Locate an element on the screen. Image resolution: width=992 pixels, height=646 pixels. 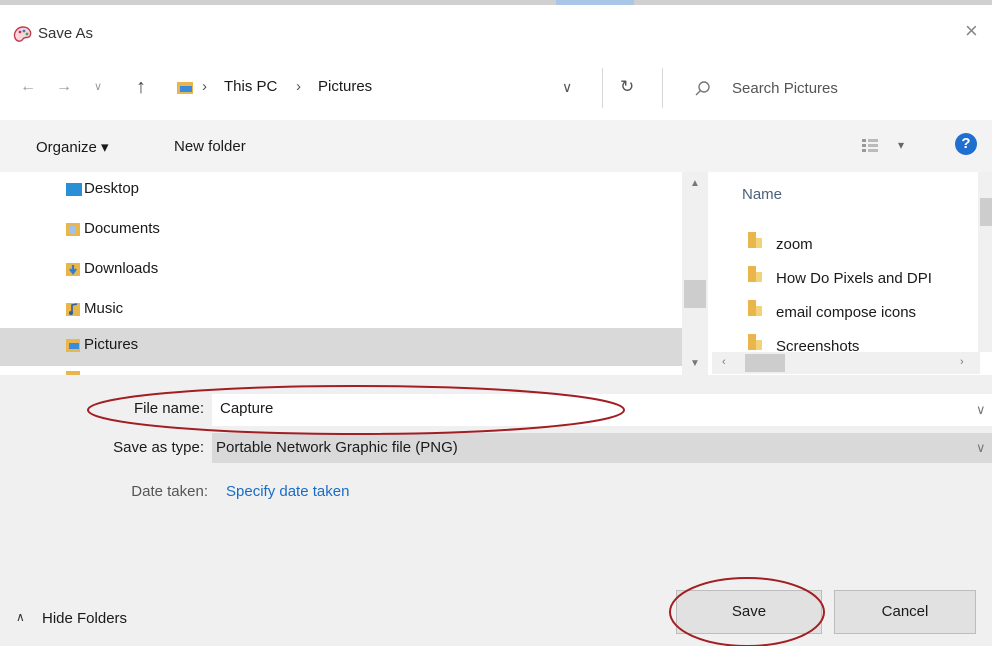
window-title: Save As is located at coordinates (66, 33).